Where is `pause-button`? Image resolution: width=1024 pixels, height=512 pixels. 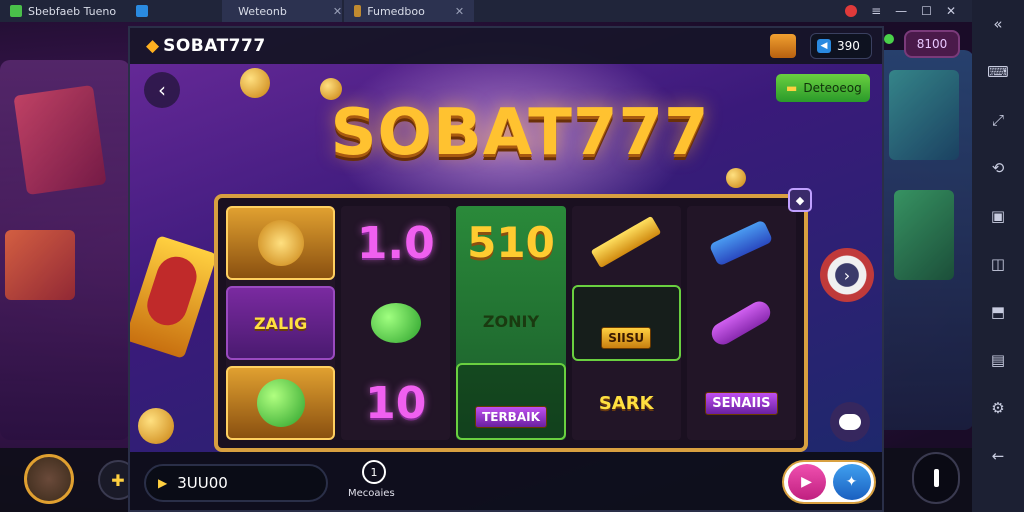 pause-button is located at coordinates (936, 478).